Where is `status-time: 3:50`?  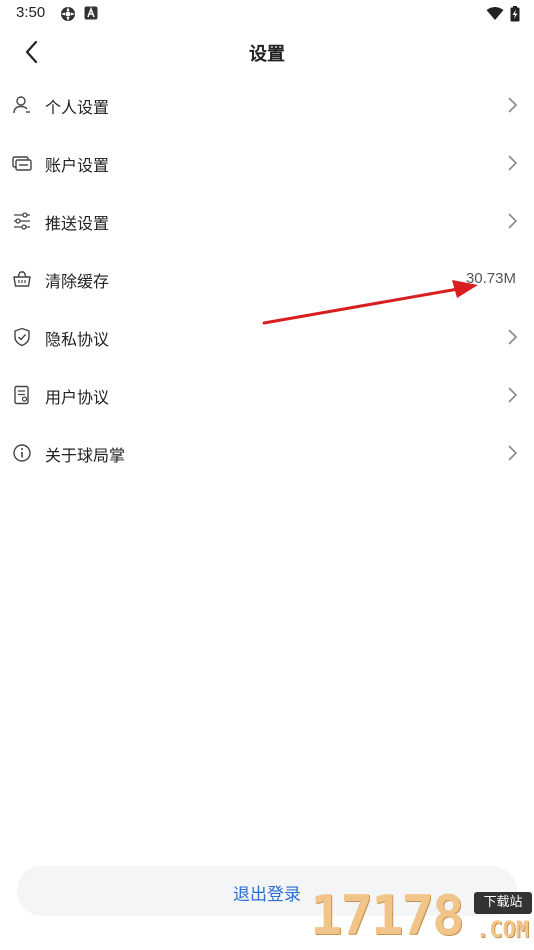
status-time: 3:50 is located at coordinates (31, 12).